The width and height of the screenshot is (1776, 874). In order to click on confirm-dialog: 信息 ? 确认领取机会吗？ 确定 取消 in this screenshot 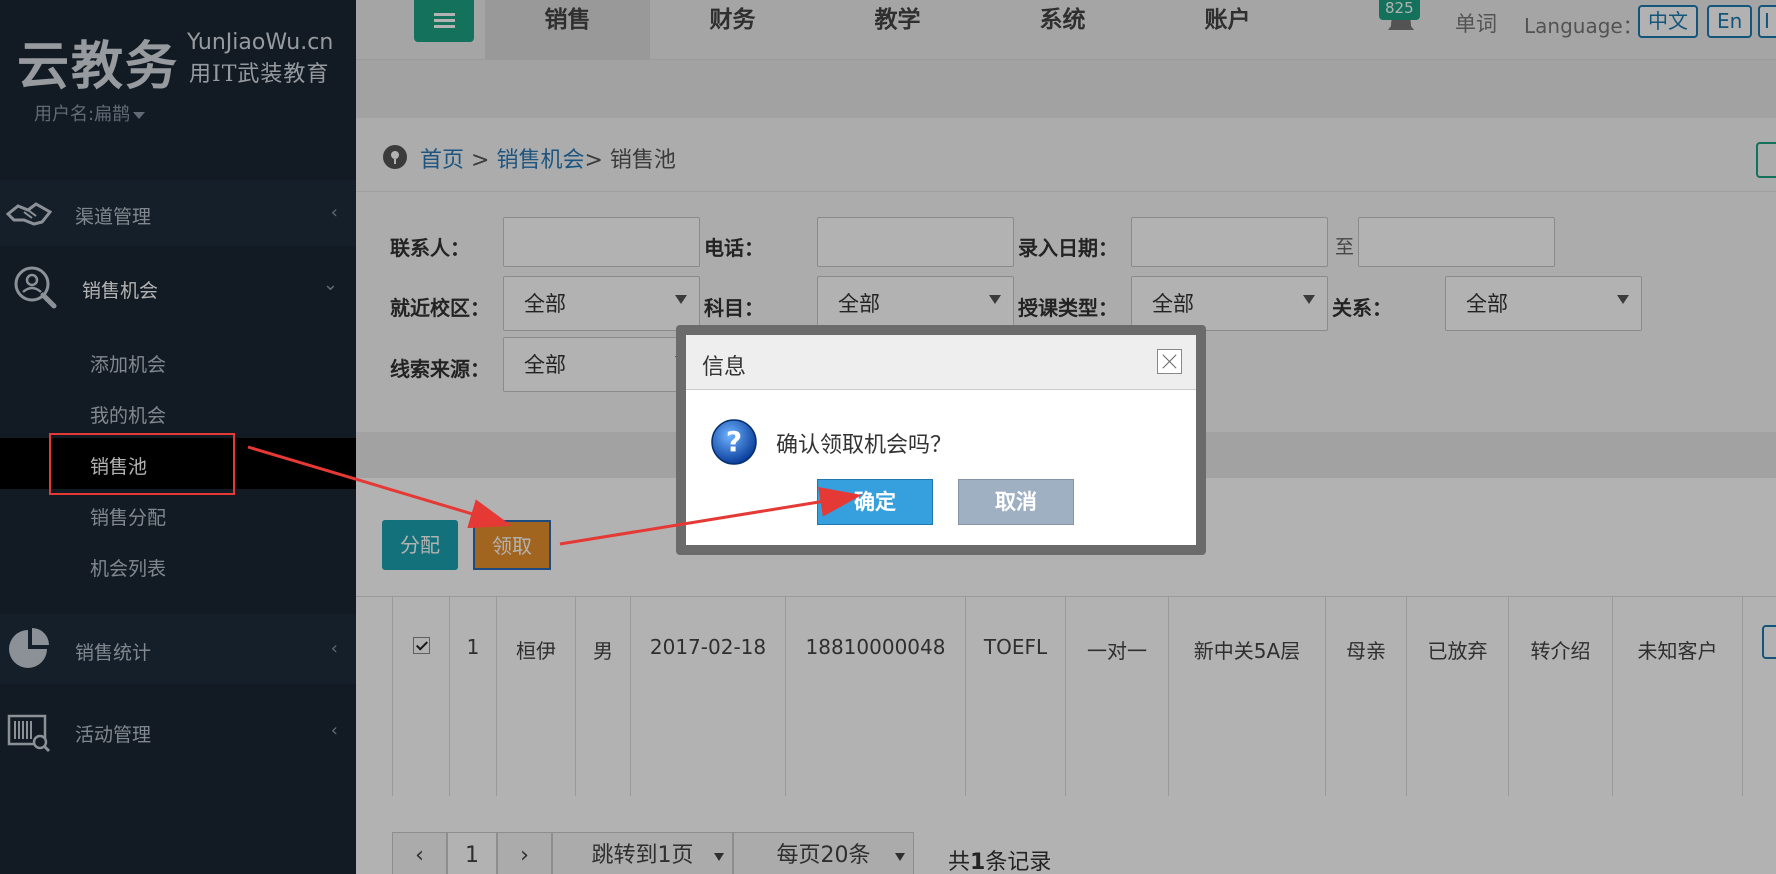, I will do `click(941, 440)`.